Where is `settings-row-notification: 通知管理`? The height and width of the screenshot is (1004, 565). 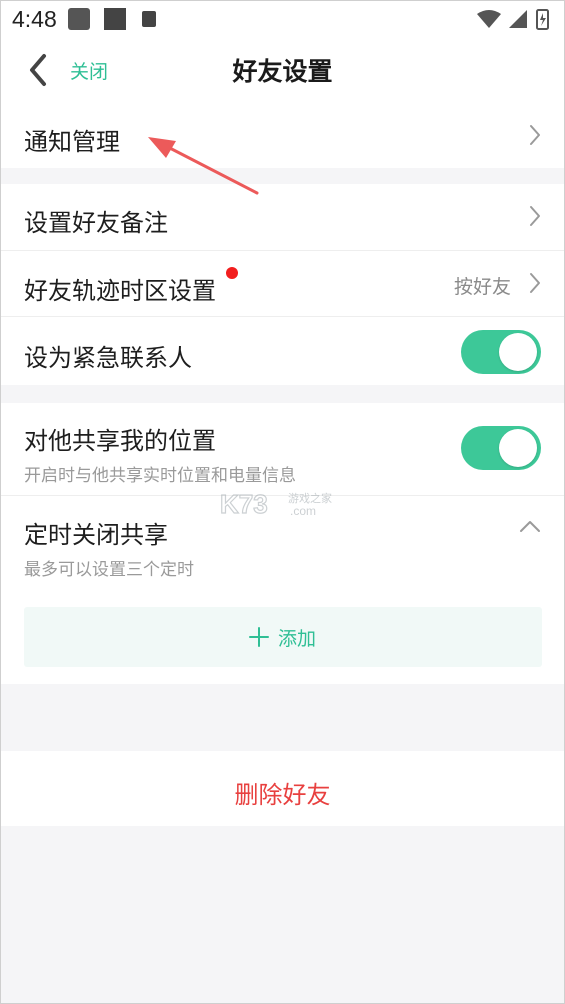
settings-row-notification: 通知管理 is located at coordinates (282, 135).